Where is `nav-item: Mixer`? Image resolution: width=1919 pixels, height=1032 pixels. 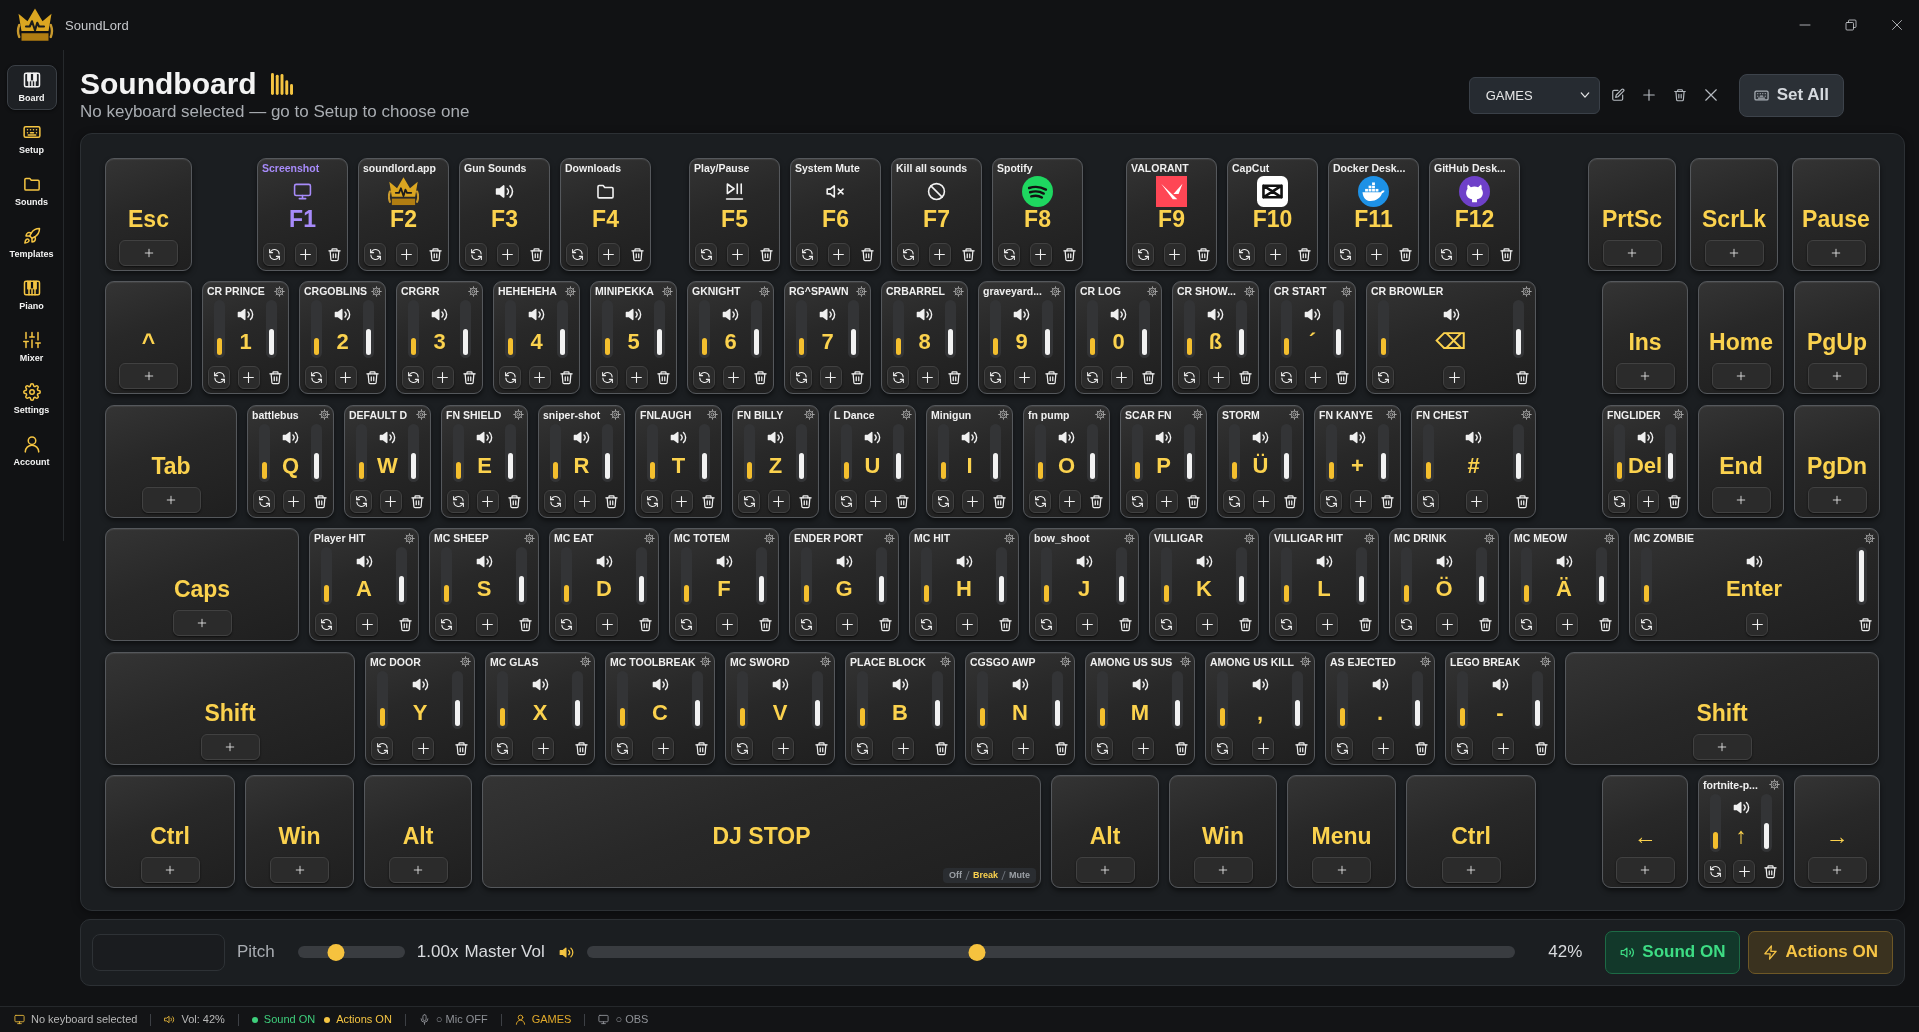
nav-item: Mixer is located at coordinates (31, 347).